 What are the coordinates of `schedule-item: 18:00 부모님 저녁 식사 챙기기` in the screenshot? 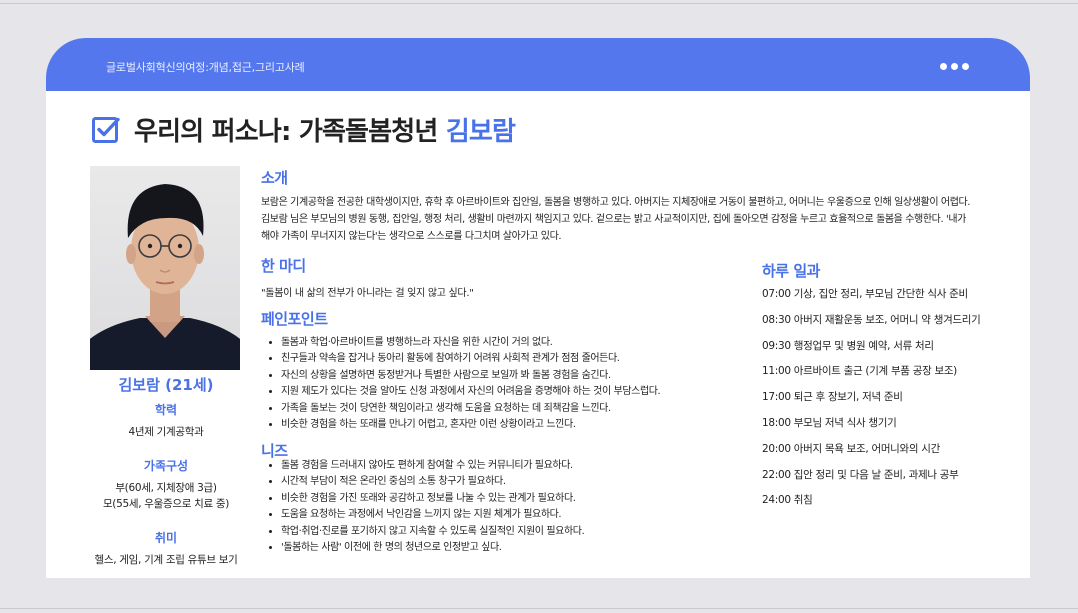 It's located at (829, 422).